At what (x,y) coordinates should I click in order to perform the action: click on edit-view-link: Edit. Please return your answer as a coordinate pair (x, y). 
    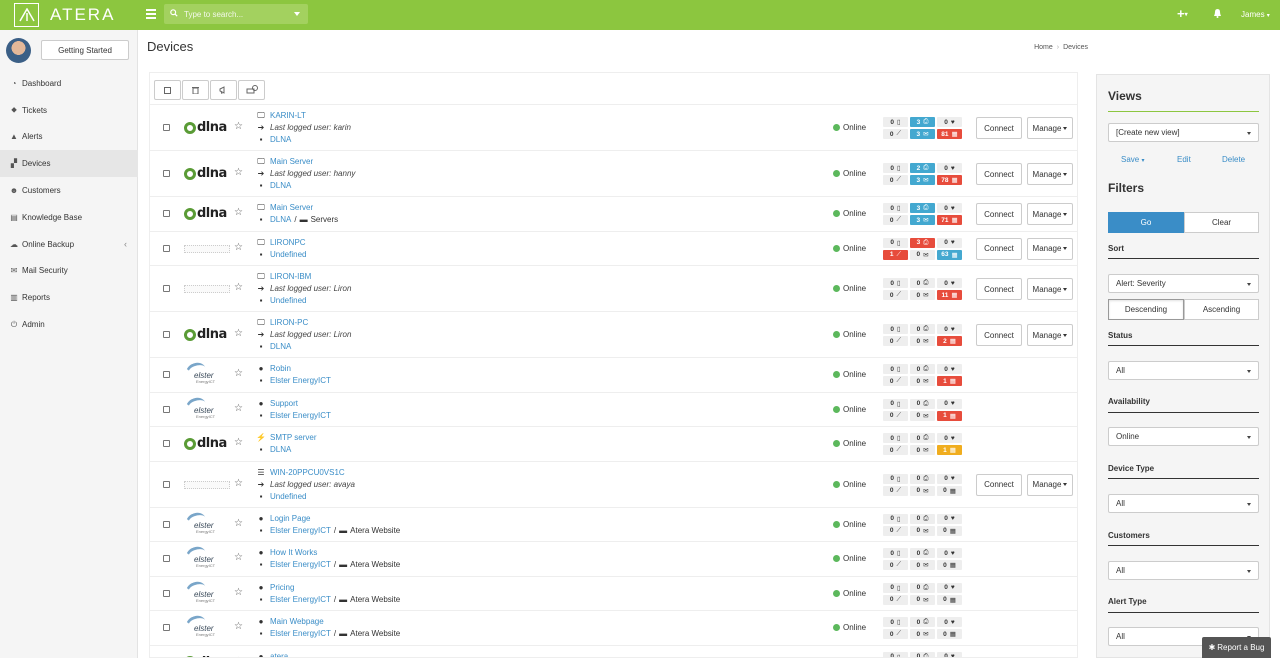
    Looking at the image, I should click on (1184, 159).